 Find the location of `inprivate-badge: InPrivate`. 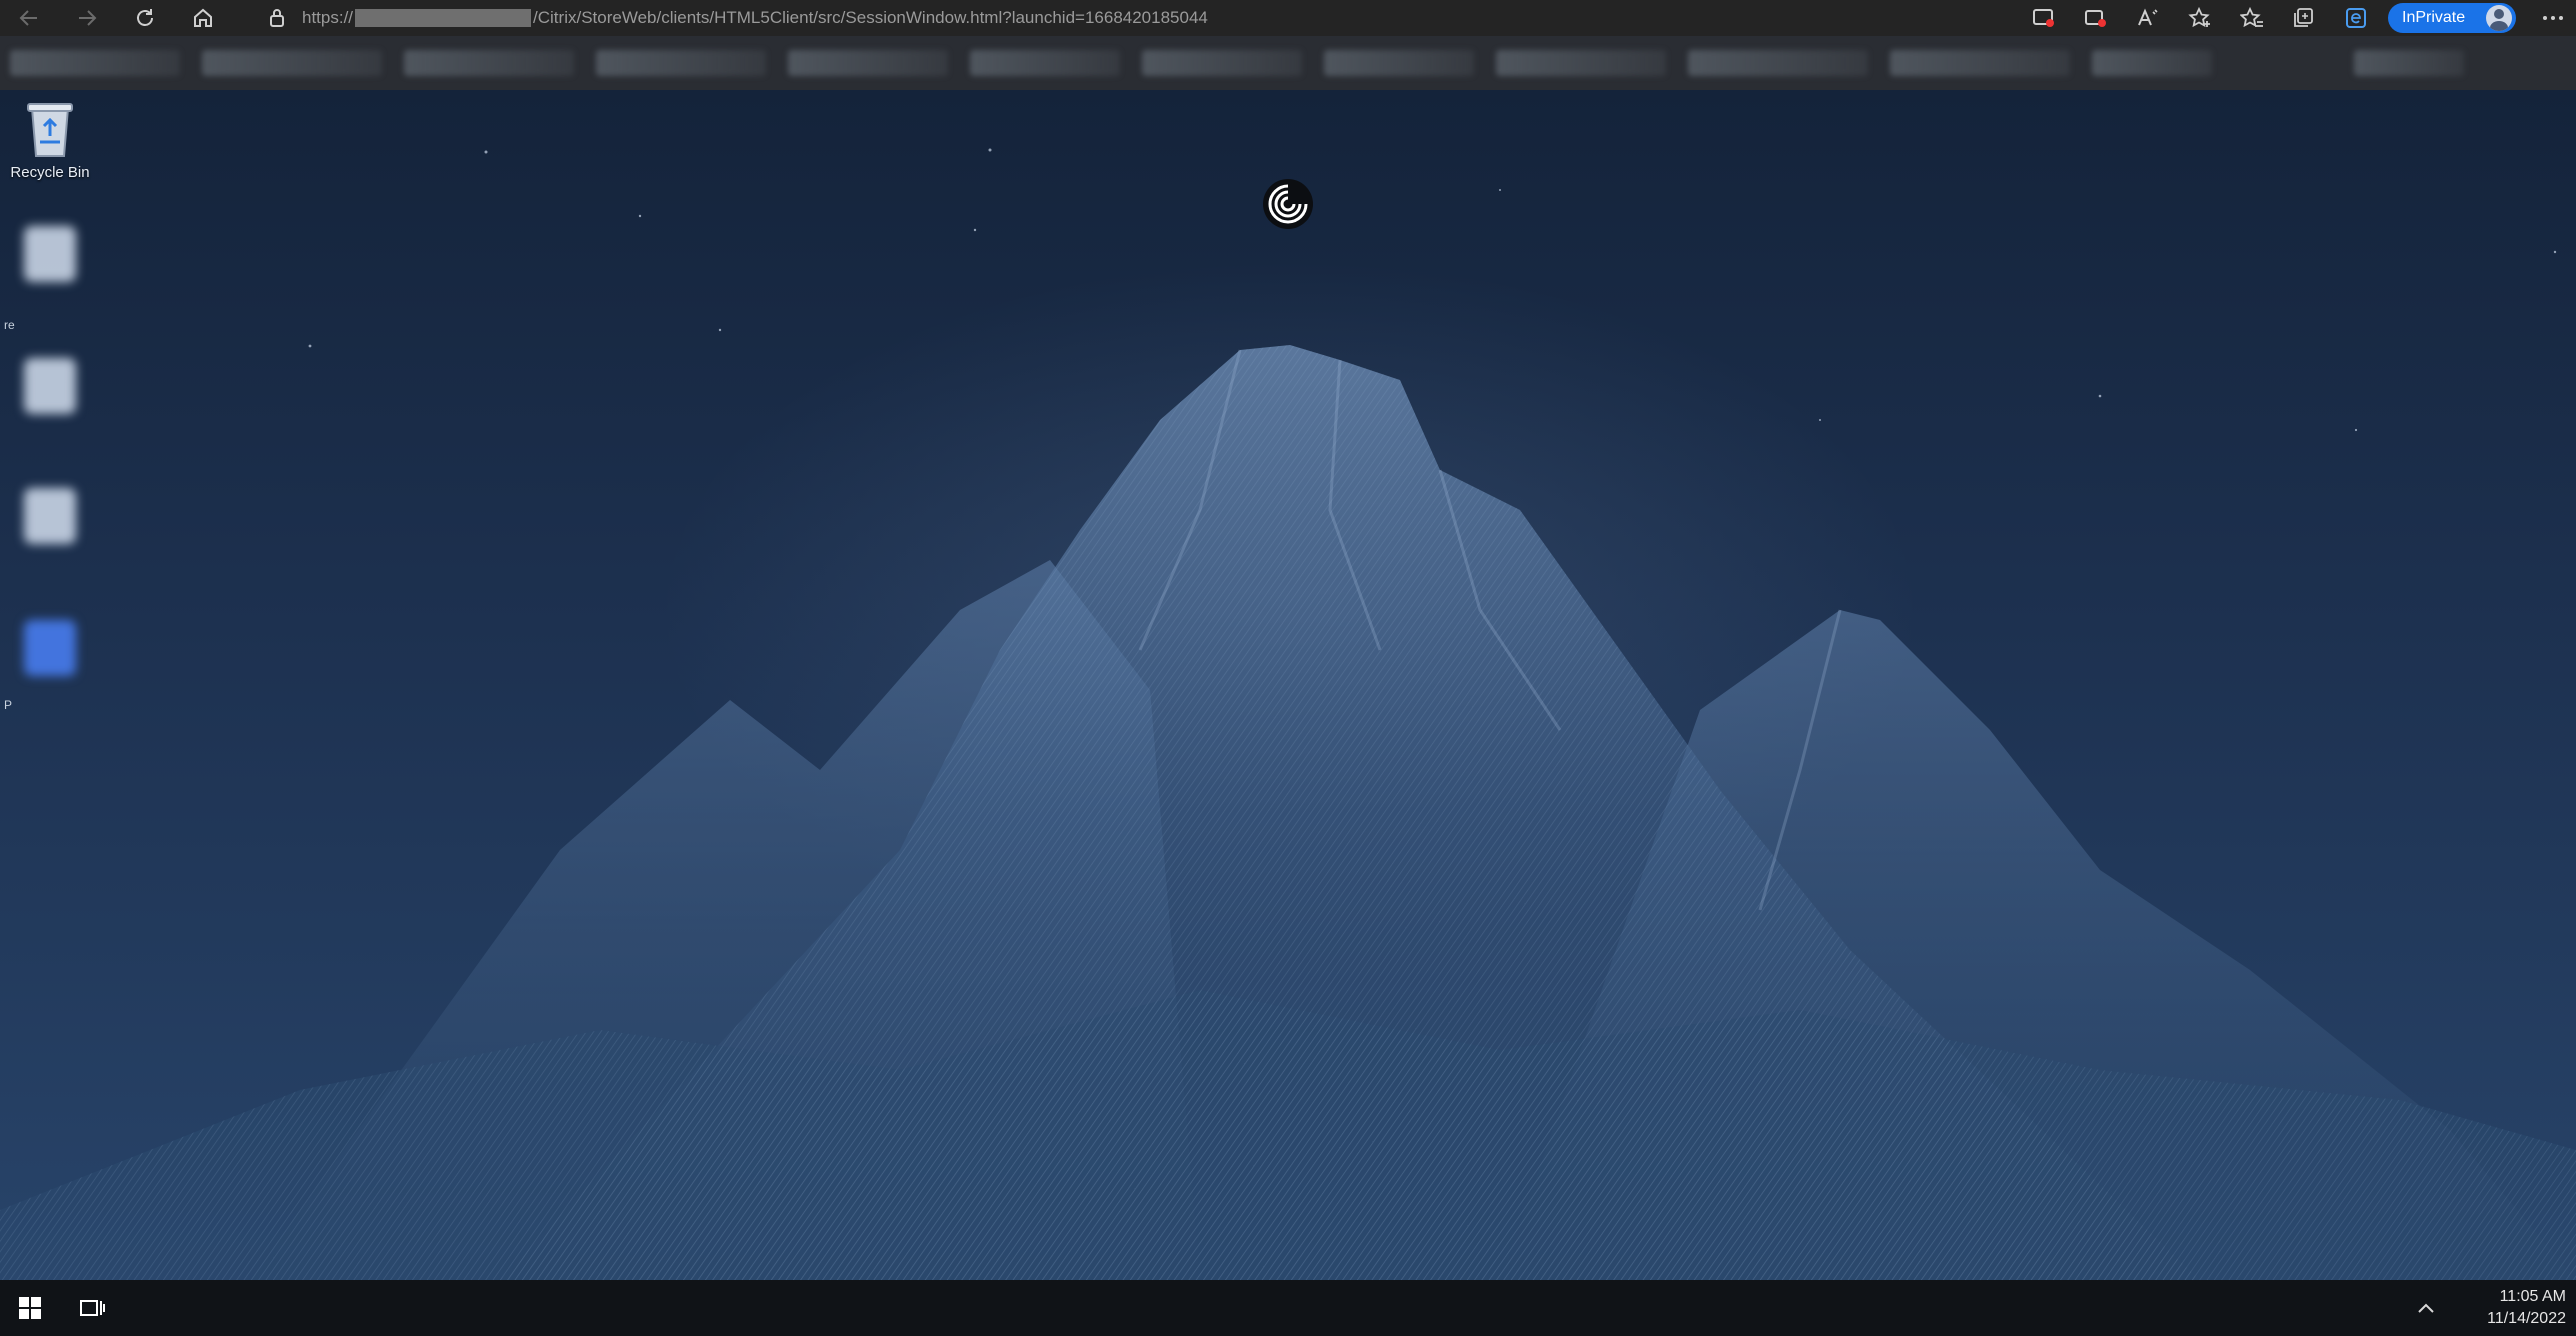

inprivate-badge: InPrivate is located at coordinates (2452, 18).